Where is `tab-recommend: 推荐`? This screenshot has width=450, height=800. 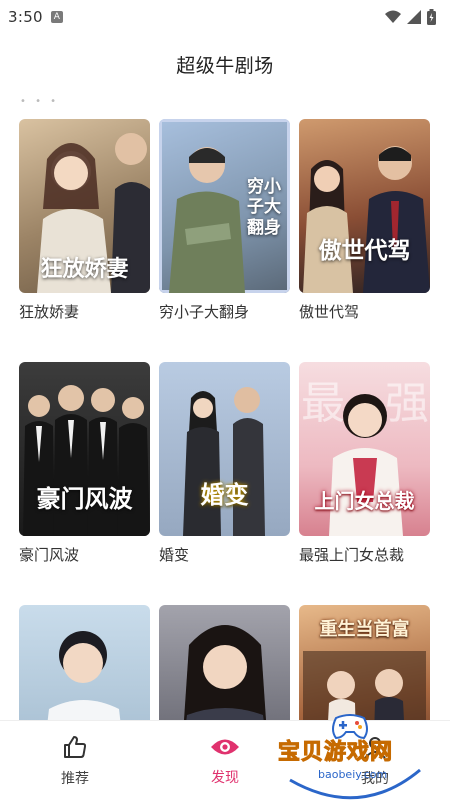
tab-recommend: 推荐 is located at coordinates (75, 760).